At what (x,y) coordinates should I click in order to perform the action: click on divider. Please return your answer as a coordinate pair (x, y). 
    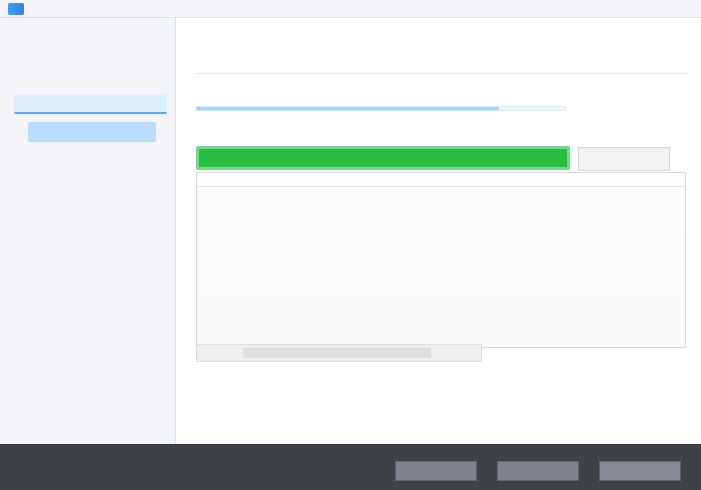
    Looking at the image, I should click on (442, 73).